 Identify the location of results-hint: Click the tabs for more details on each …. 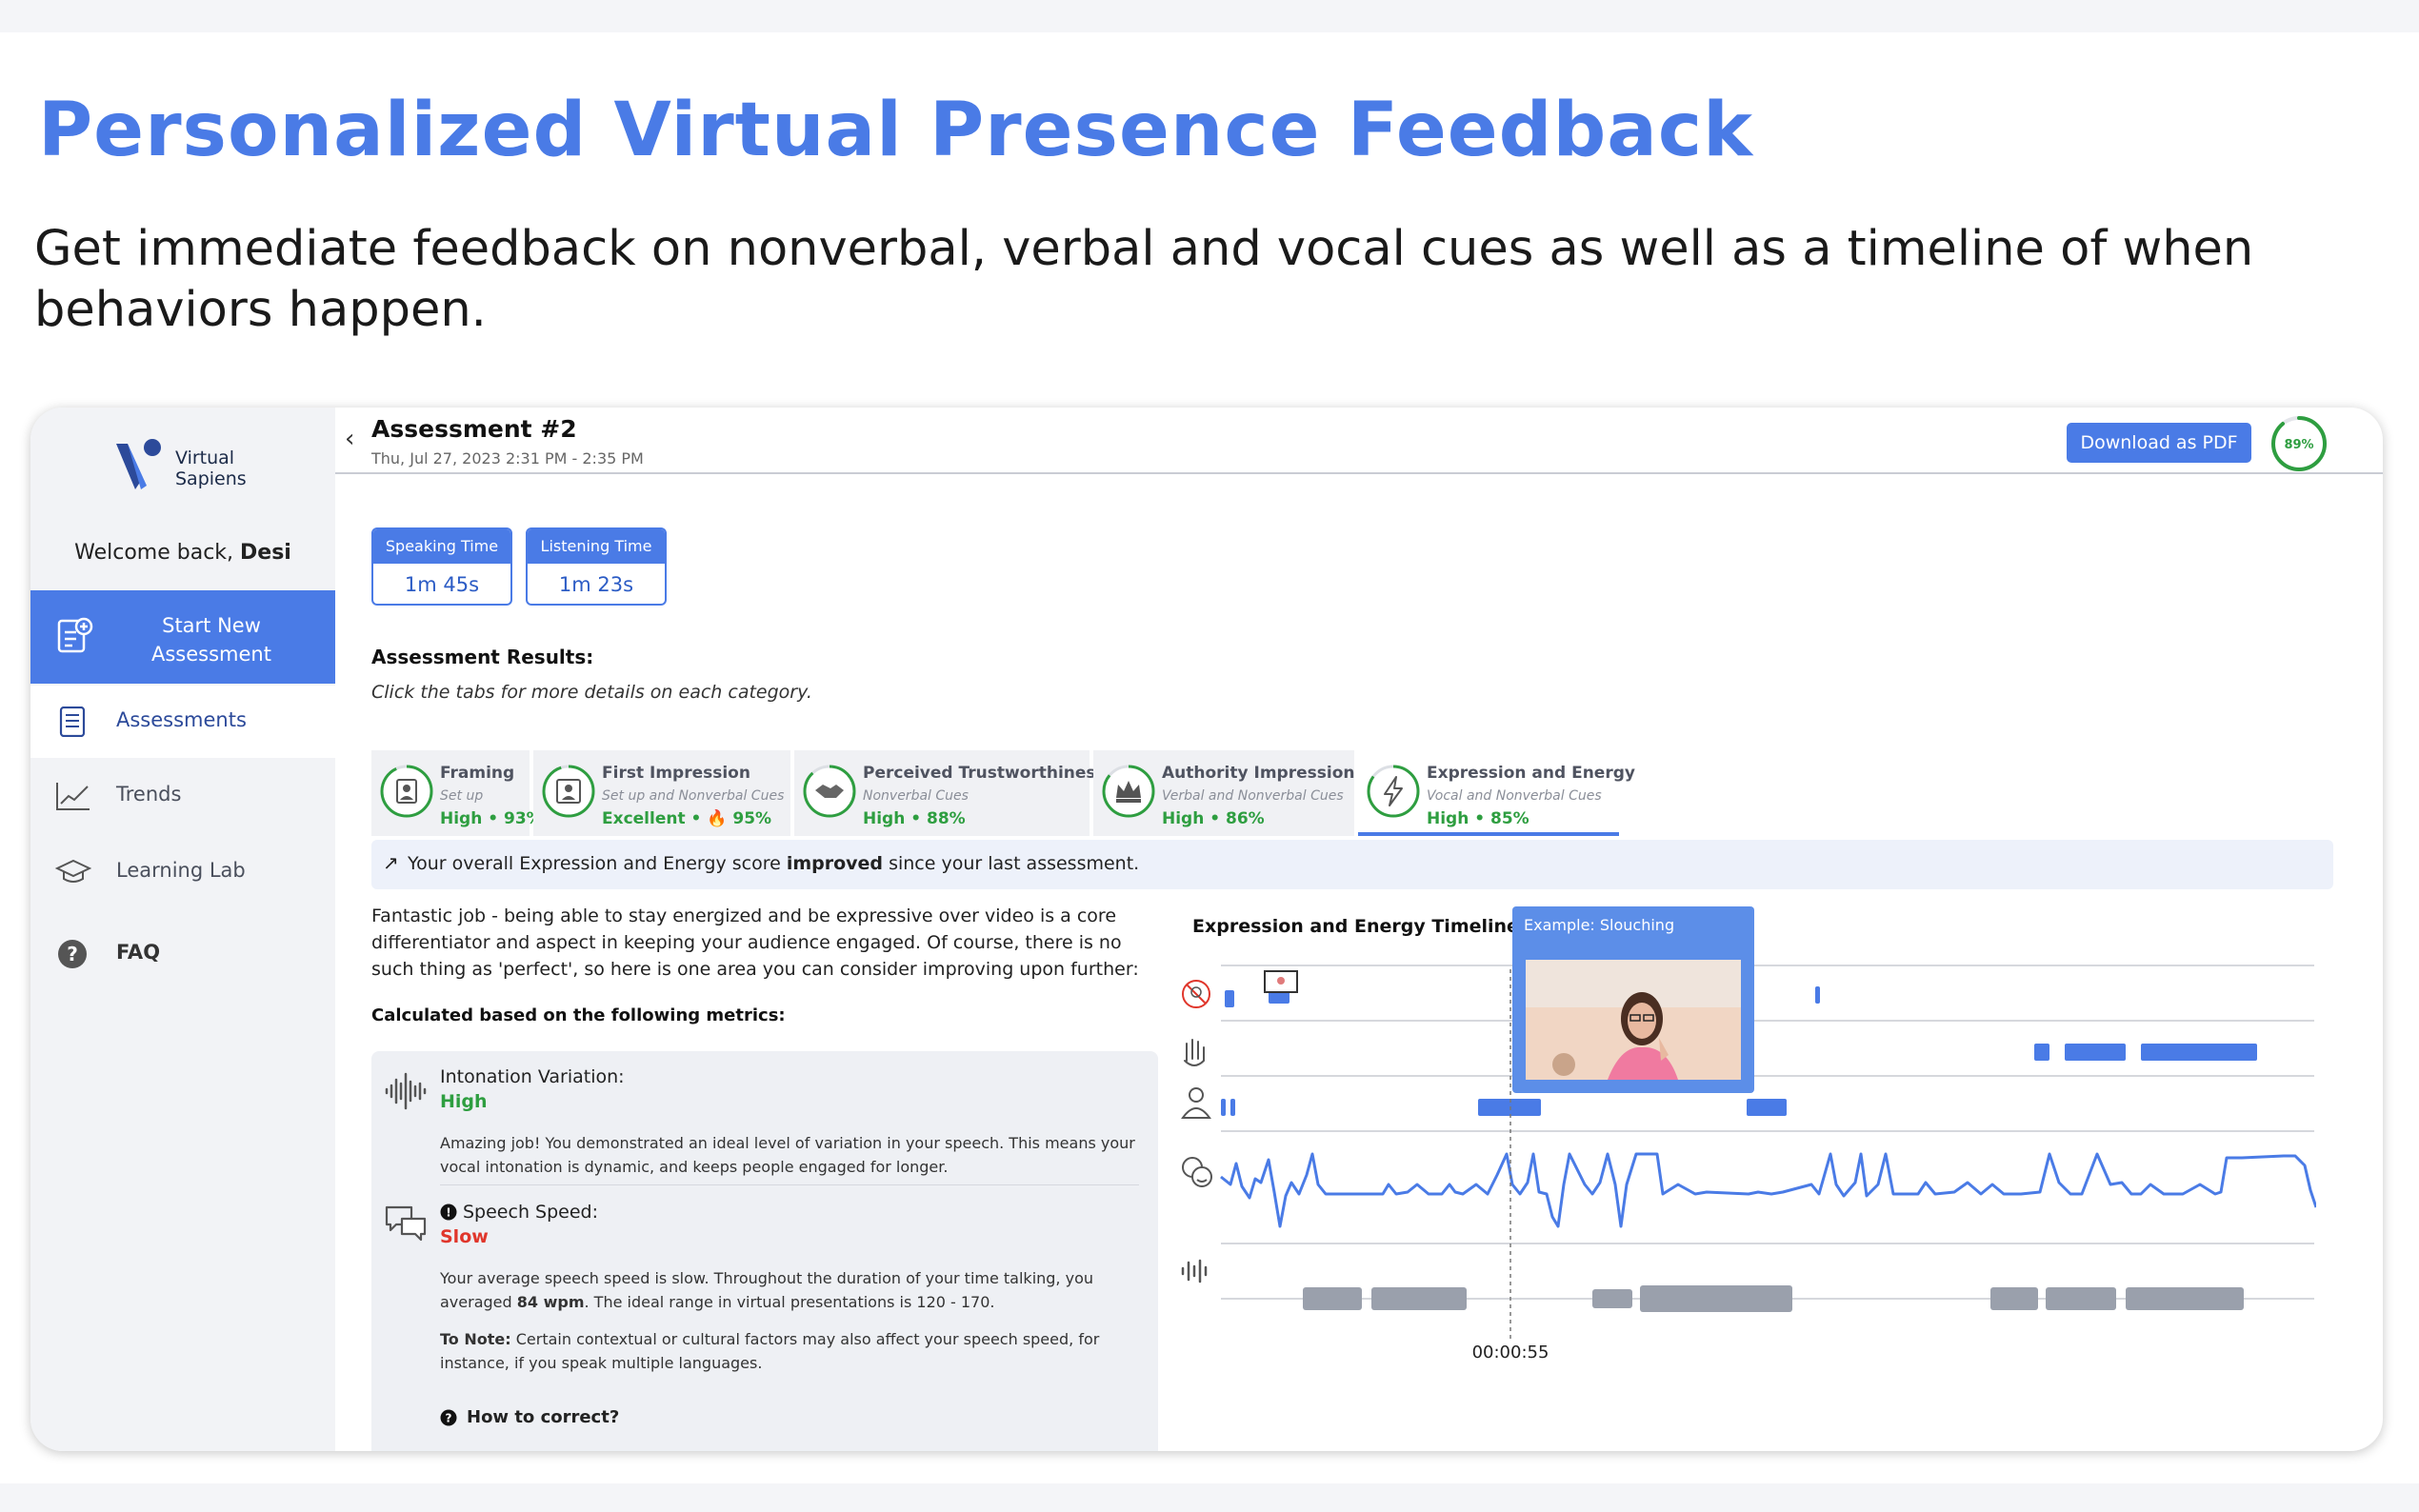
(591, 692).